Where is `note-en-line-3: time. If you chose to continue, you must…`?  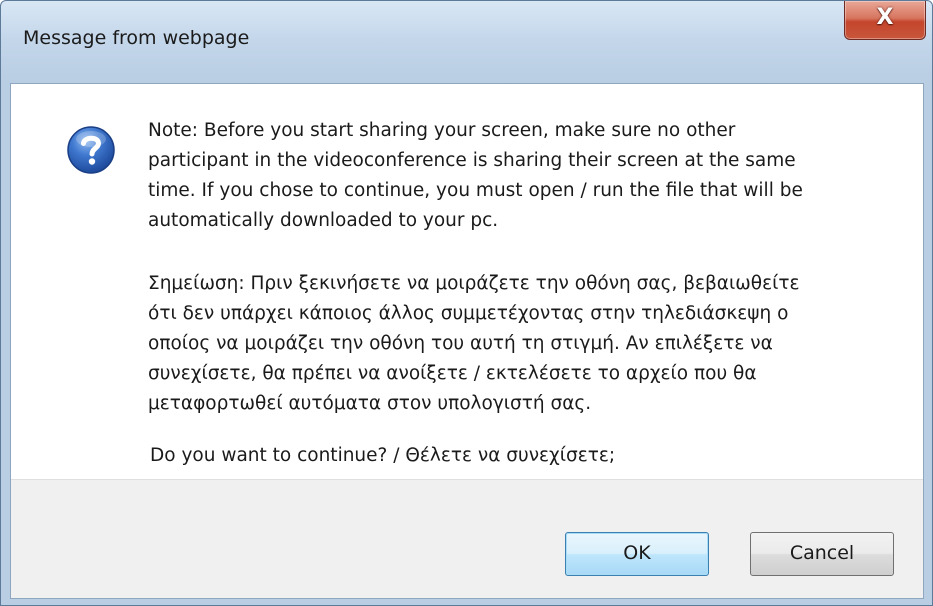
note-en-line-3: time. If you chose to continue, you must… is located at coordinates (475, 190).